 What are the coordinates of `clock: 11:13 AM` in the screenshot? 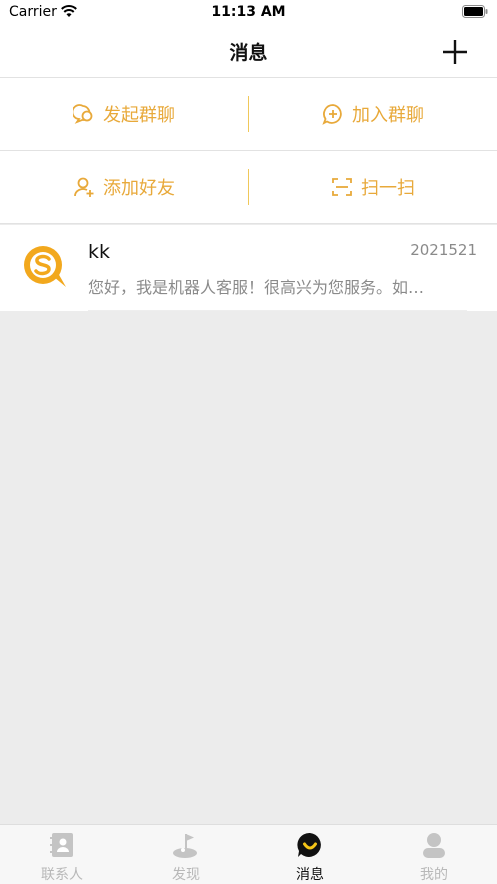 It's located at (248, 12).